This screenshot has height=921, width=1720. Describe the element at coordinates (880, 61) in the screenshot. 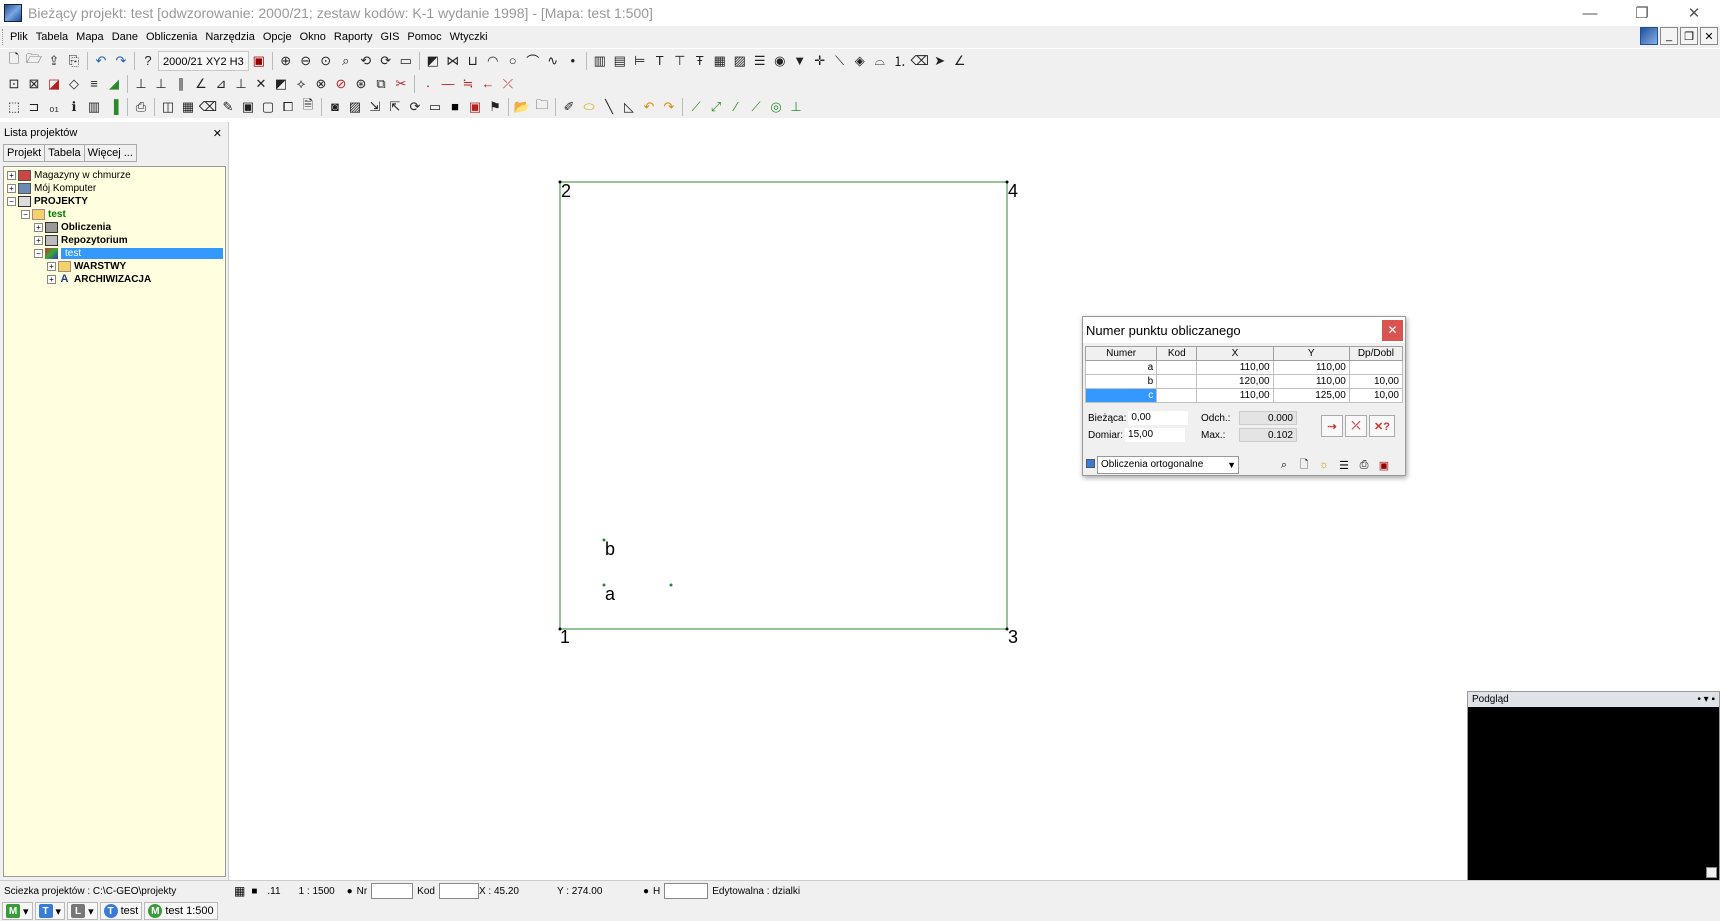

I see `arc-measure-icon: ⌓` at that location.